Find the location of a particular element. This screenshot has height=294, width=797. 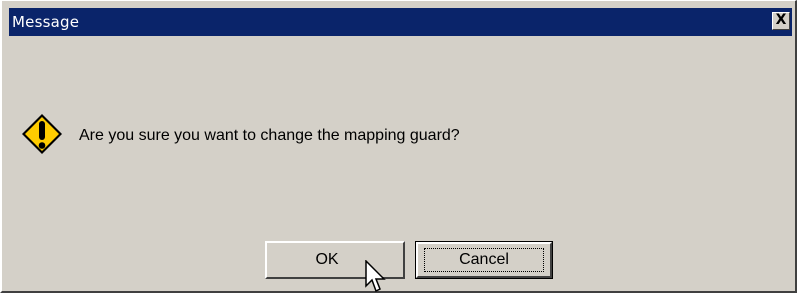

close-icon: X is located at coordinates (781, 20).